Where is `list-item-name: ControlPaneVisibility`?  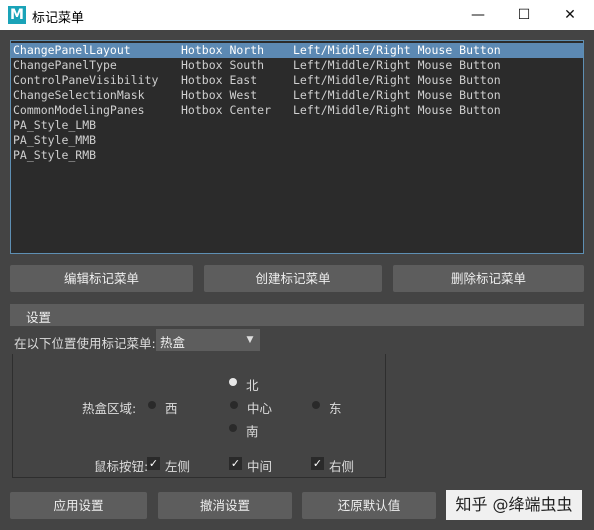 list-item-name: ControlPaneVisibility is located at coordinates (86, 80).